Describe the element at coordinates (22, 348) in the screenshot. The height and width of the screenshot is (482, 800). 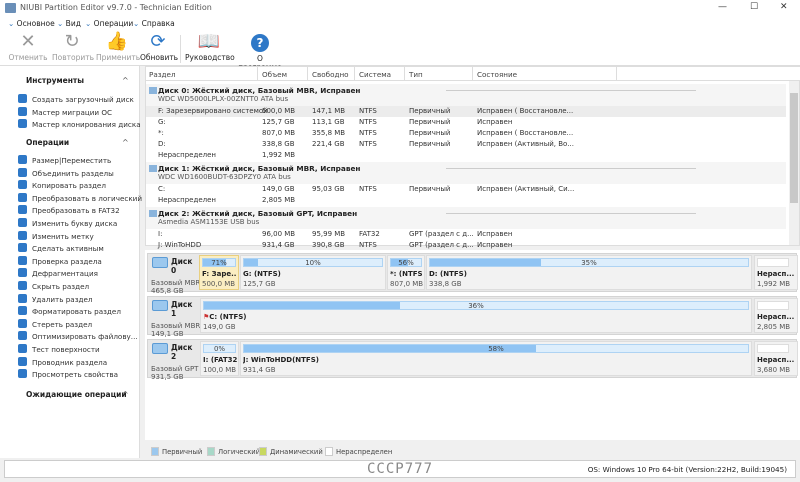
I see `operation-icon` at that location.